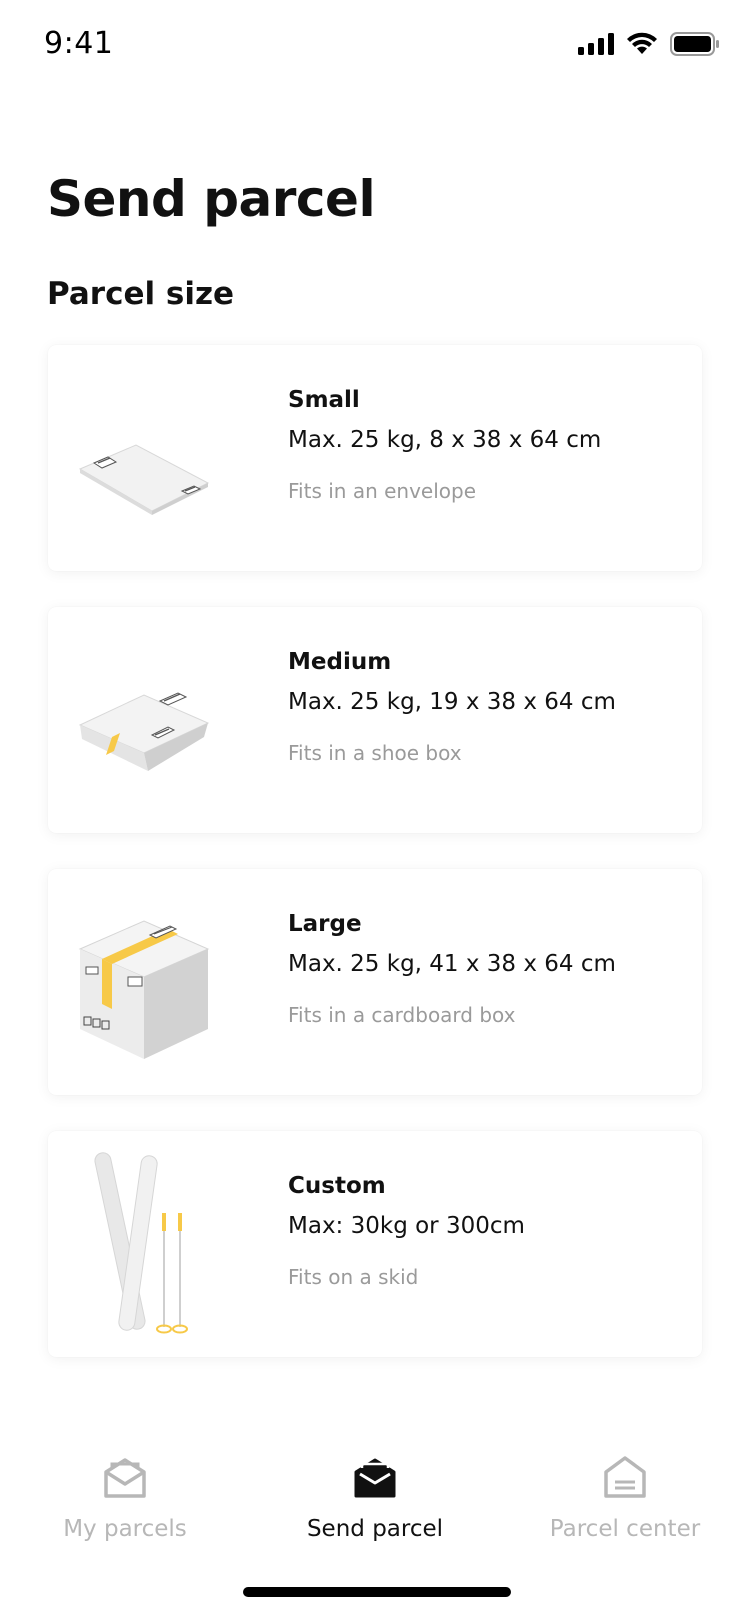 This screenshot has height=1624, width=750. What do you see at coordinates (375, 45) in the screenshot?
I see `status-bar: 9:41` at bounding box center [375, 45].